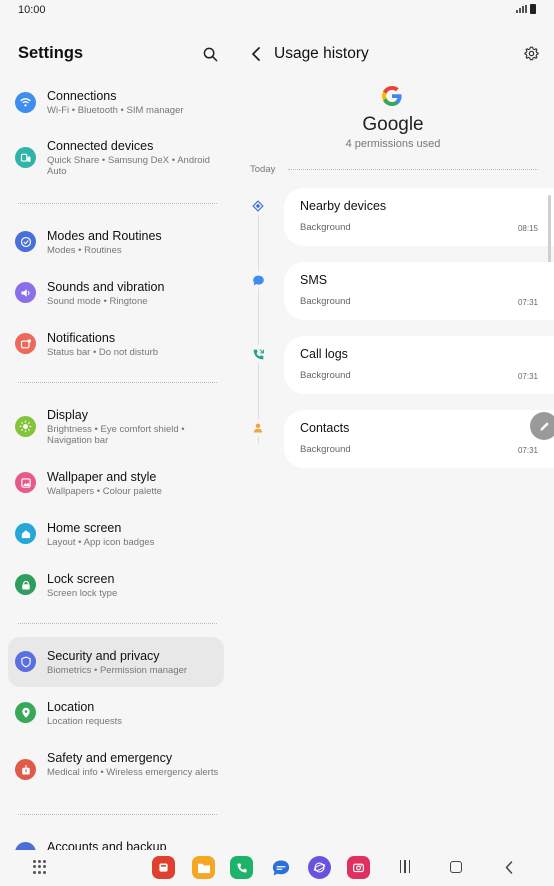 This screenshot has width=554, height=886. What do you see at coordinates (325, 428) in the screenshot?
I see `usage-entry-title: Contacts` at bounding box center [325, 428].